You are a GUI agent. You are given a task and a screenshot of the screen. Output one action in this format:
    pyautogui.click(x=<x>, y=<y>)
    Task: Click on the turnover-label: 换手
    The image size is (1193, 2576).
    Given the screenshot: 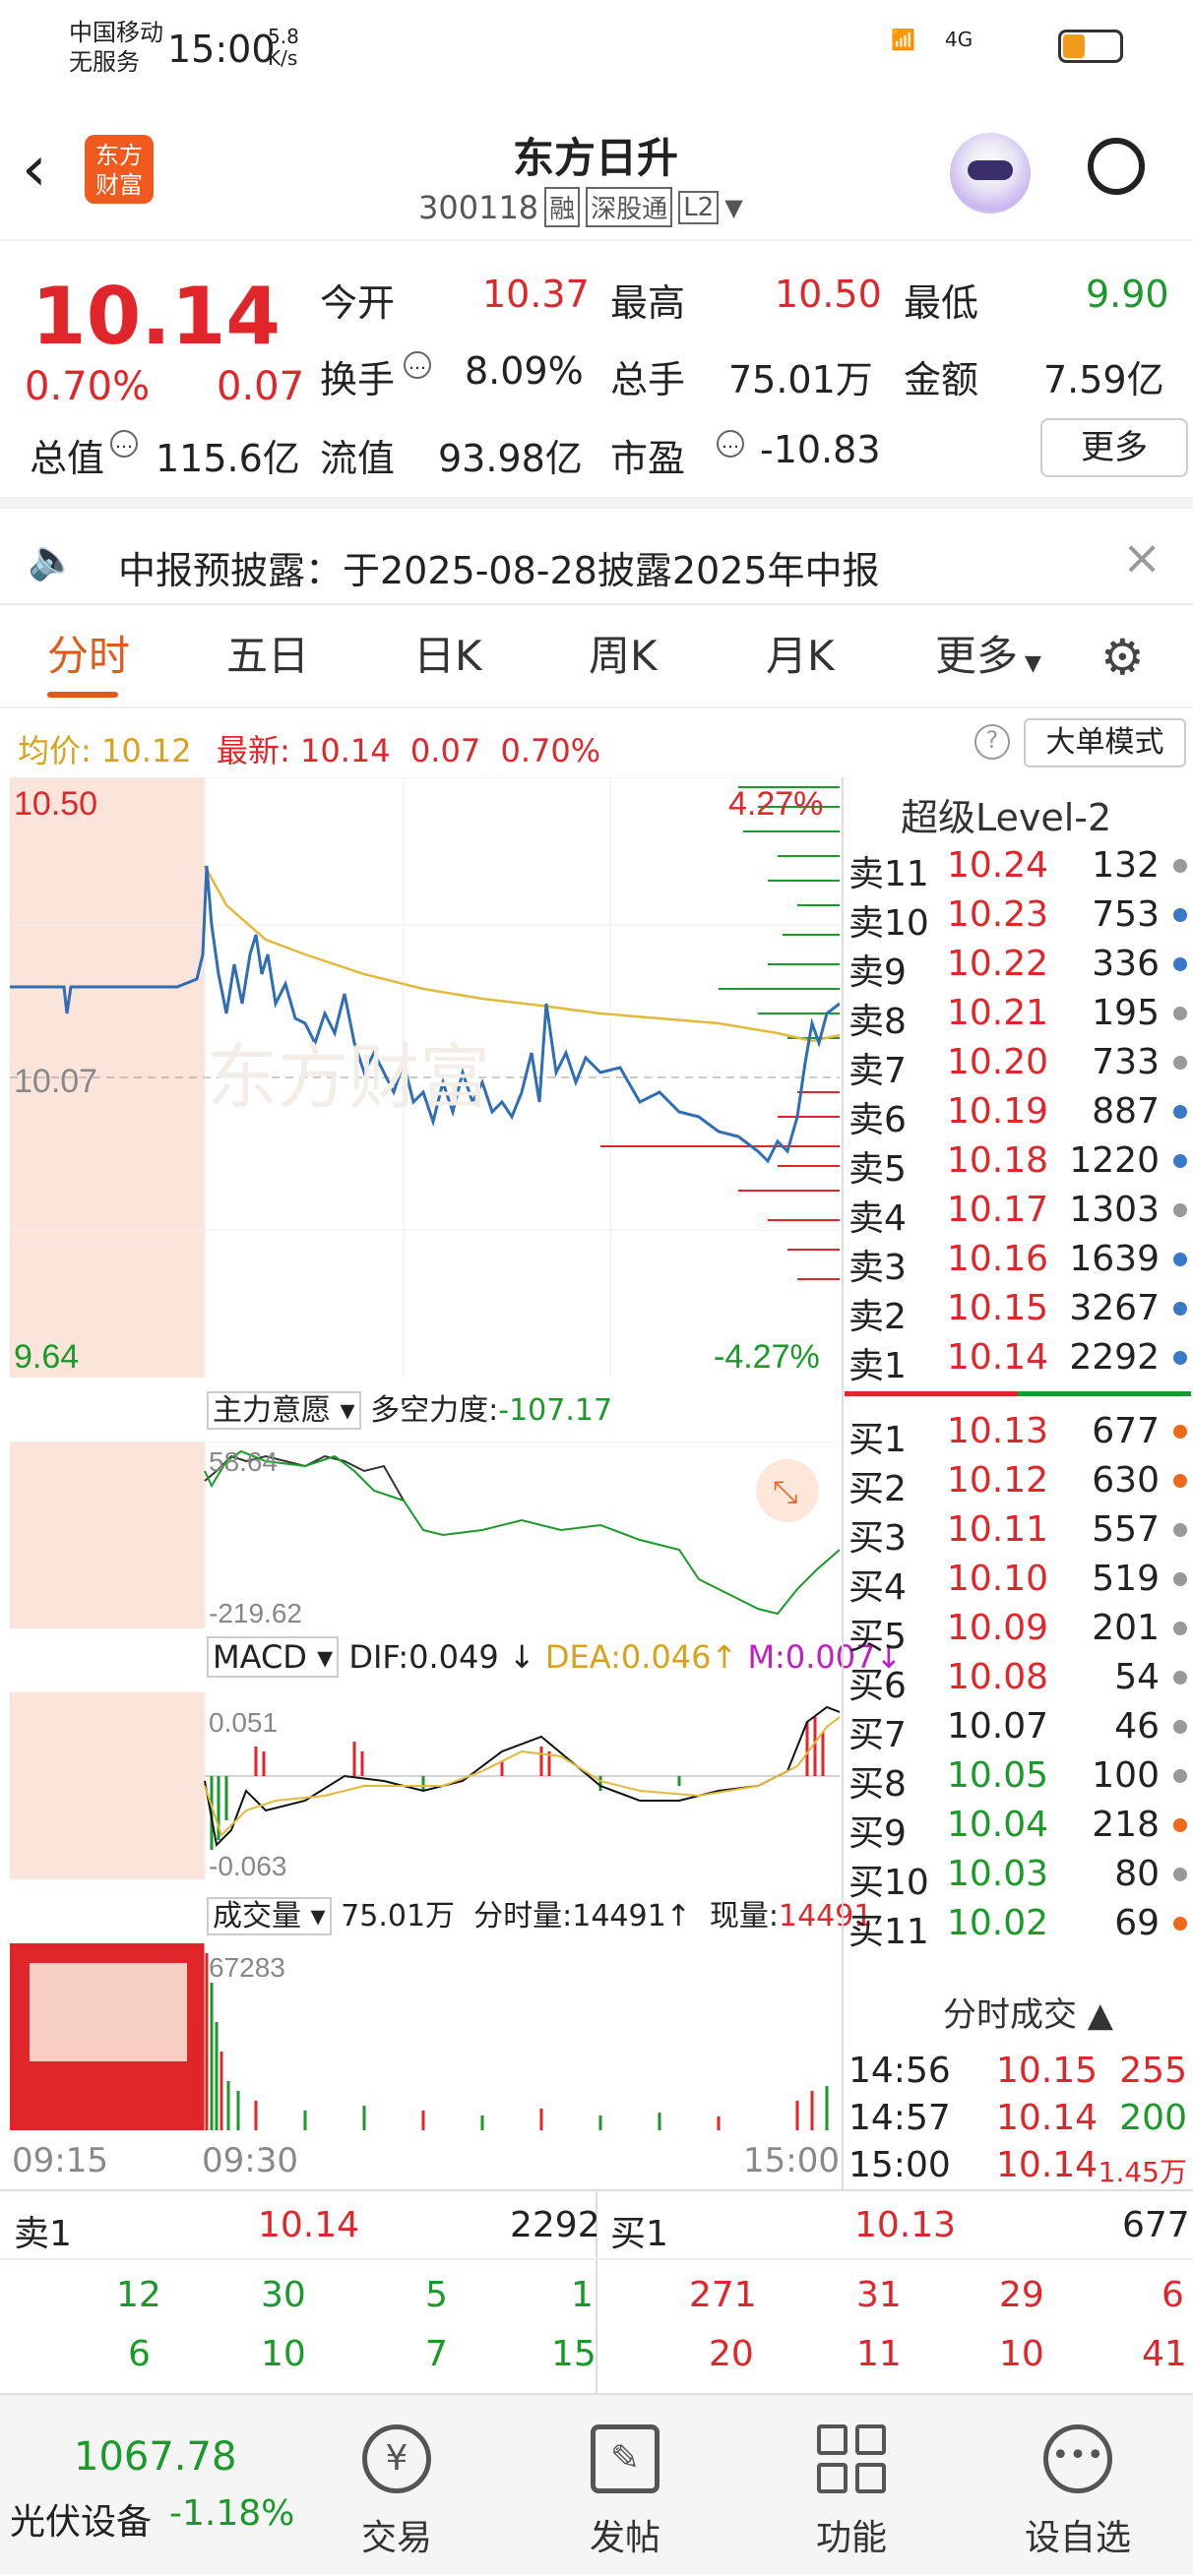 What is the action you would take?
    pyautogui.click(x=358, y=379)
    